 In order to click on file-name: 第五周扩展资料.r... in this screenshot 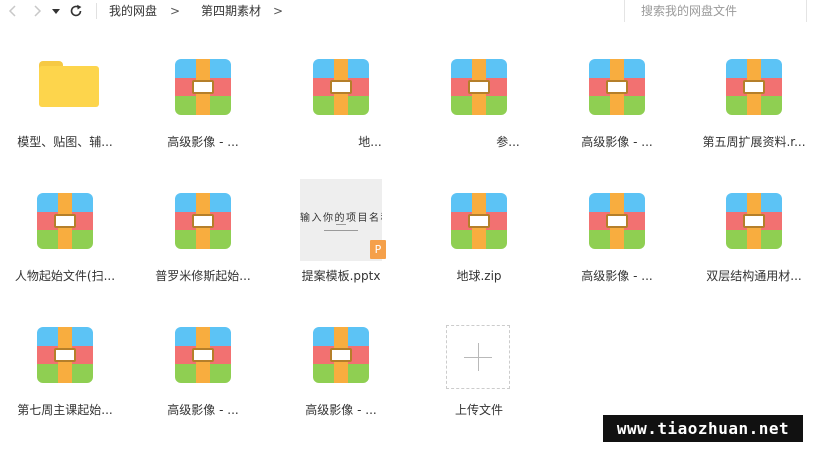, I will do `click(754, 142)`.